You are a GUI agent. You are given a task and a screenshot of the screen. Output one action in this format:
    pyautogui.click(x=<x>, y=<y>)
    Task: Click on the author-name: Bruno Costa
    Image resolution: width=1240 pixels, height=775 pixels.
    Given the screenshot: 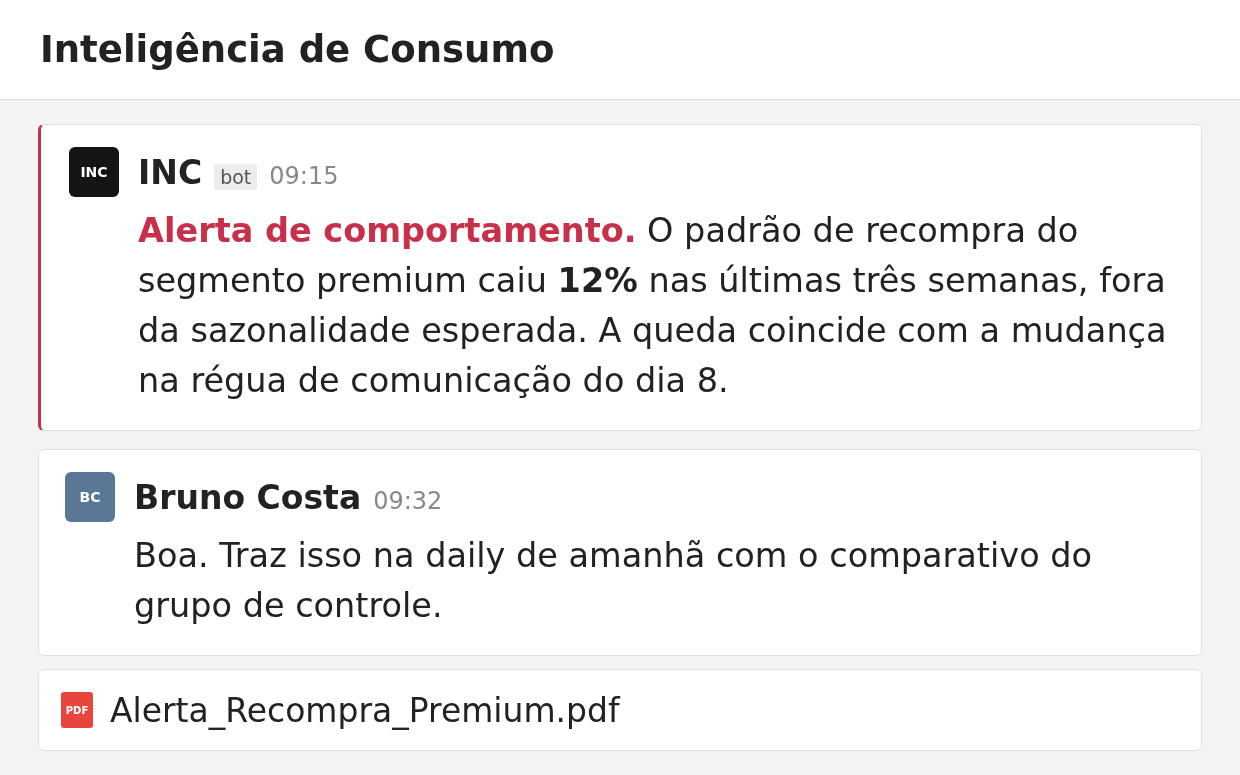 What is the action you would take?
    pyautogui.click(x=248, y=497)
    